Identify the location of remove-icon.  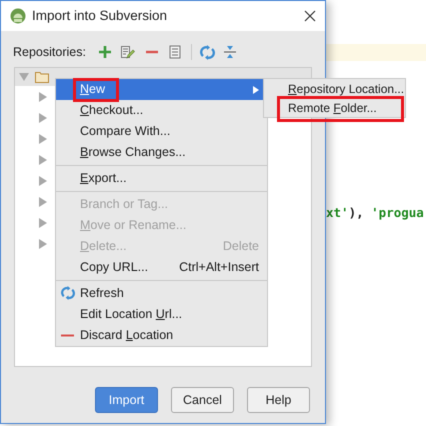
(67, 335).